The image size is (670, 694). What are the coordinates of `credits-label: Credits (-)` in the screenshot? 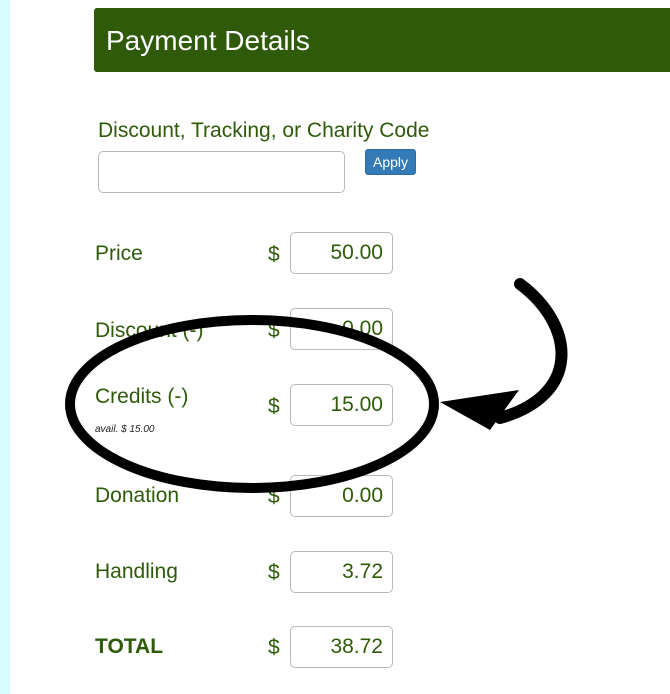 It's located at (142, 396).